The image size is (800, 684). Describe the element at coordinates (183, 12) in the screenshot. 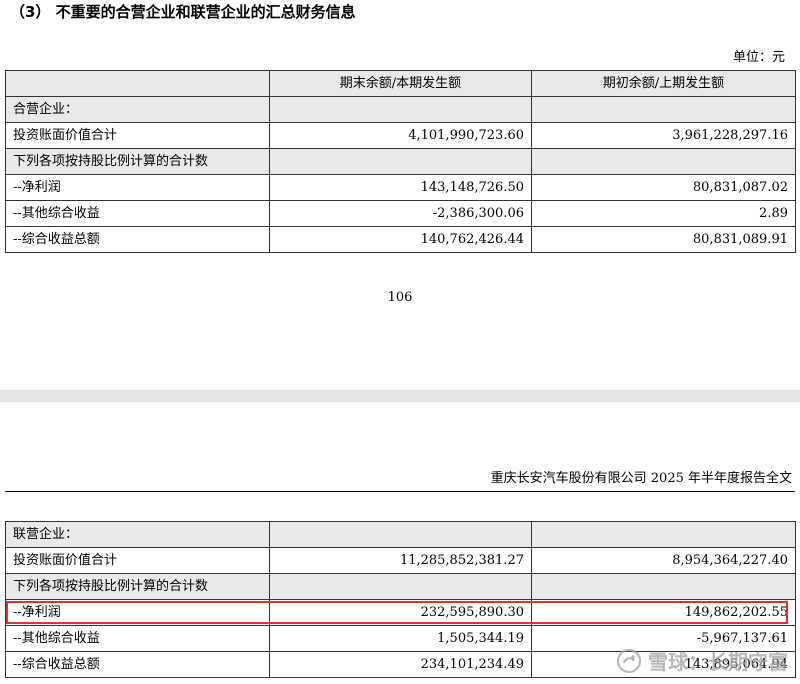

I see `section-title: （3） 不重要的合营企业和联营企业的汇总财务信息` at that location.